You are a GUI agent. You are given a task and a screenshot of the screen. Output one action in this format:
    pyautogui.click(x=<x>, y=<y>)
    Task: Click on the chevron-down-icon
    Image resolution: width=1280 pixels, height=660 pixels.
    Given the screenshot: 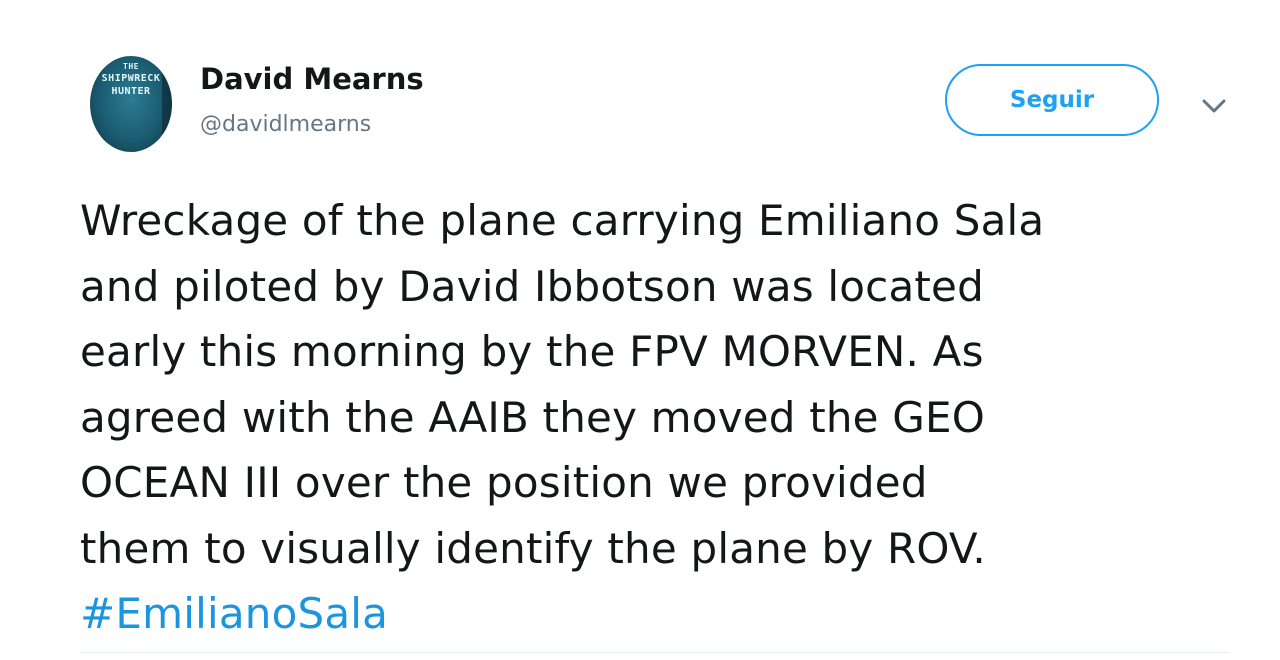 What is the action you would take?
    pyautogui.click(x=1214, y=106)
    